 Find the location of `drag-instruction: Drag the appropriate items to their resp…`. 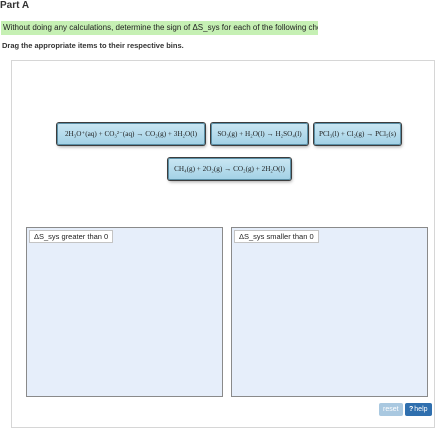

drag-instruction: Drag the appropriate items to their resp… is located at coordinates (93, 45).